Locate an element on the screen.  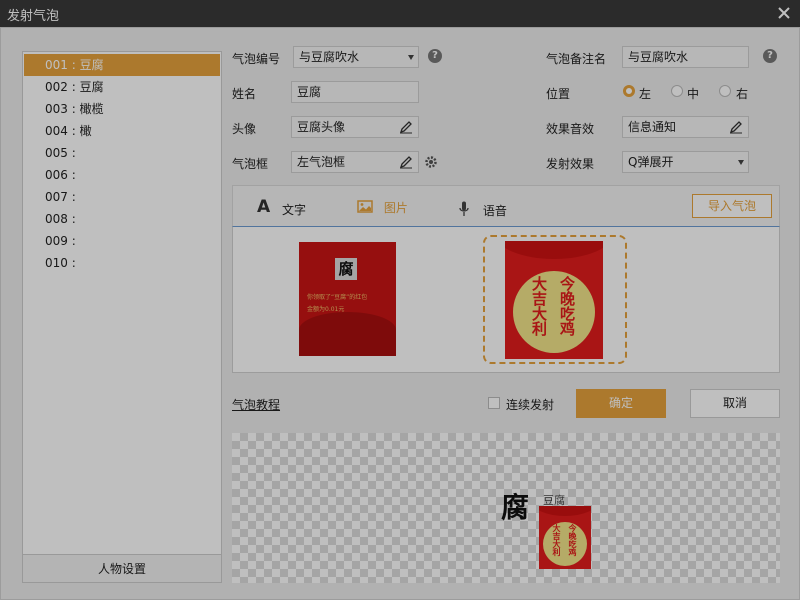
position-center-radio is located at coordinates (677, 91).